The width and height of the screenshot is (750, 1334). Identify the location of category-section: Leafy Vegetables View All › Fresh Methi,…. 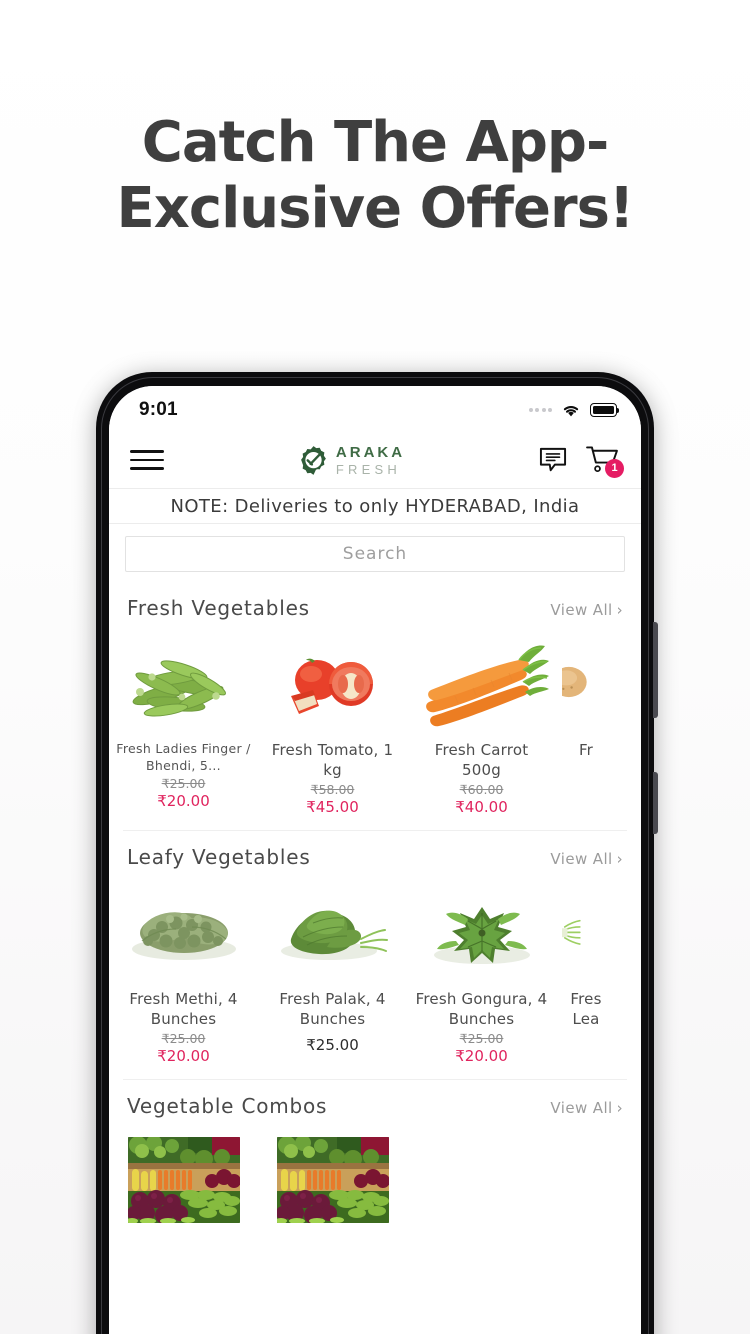
(375, 953).